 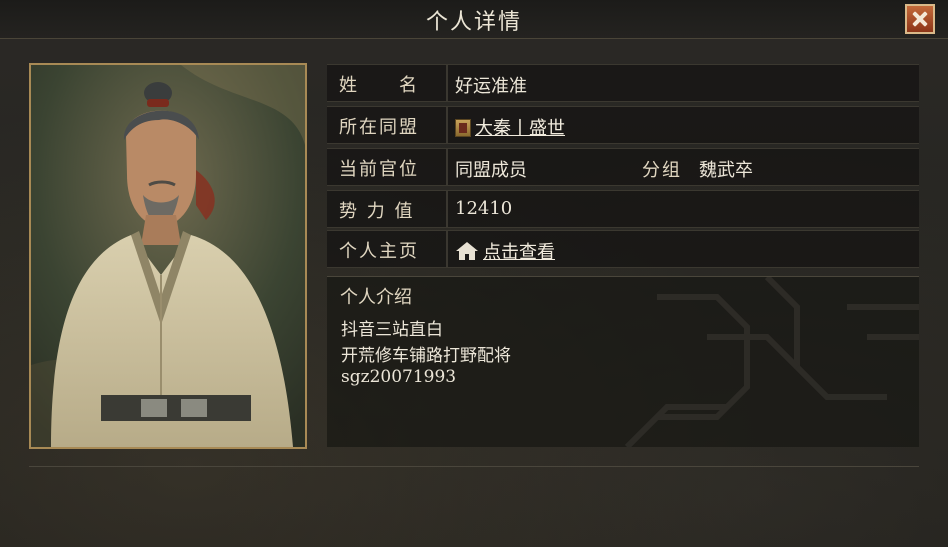 What do you see at coordinates (379, 85) in the screenshot?
I see `name-label: 姓 名` at bounding box center [379, 85].